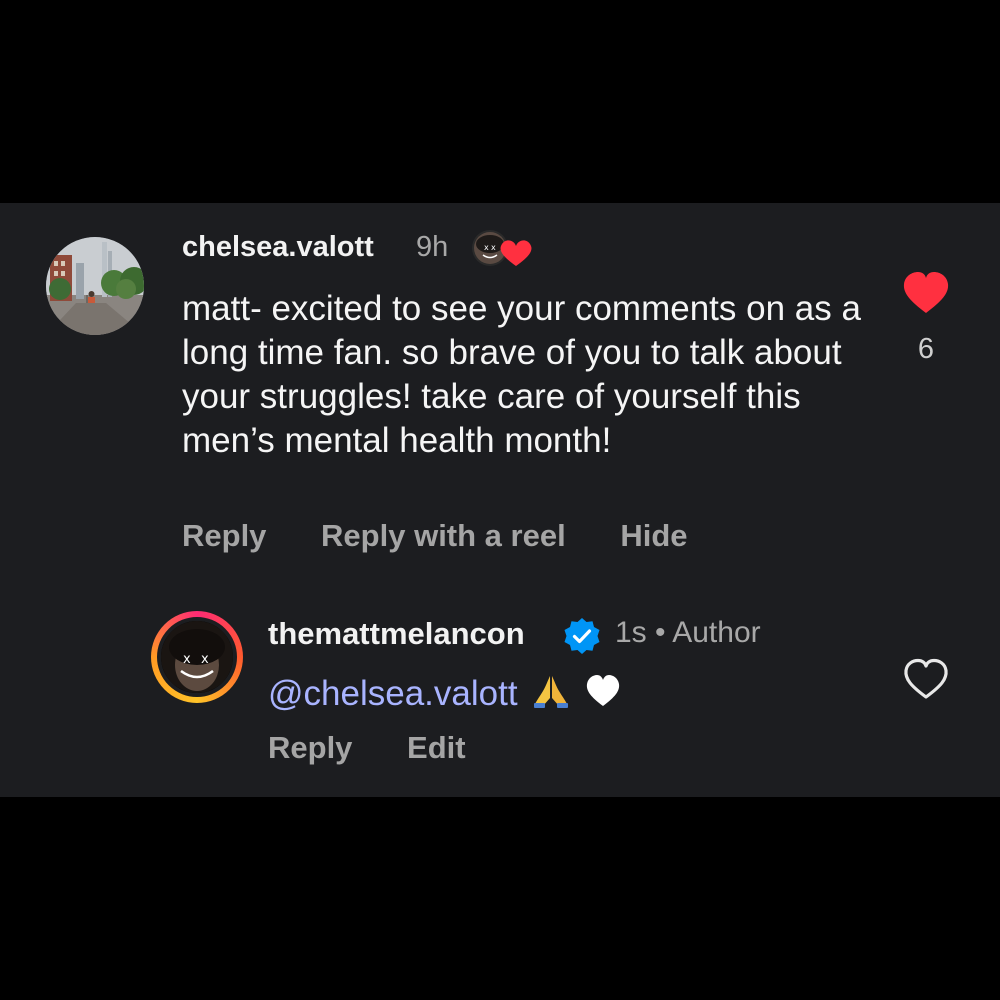 The image size is (1000, 1000). Describe the element at coordinates (716, 632) in the screenshot. I see `author-label: Author` at that location.